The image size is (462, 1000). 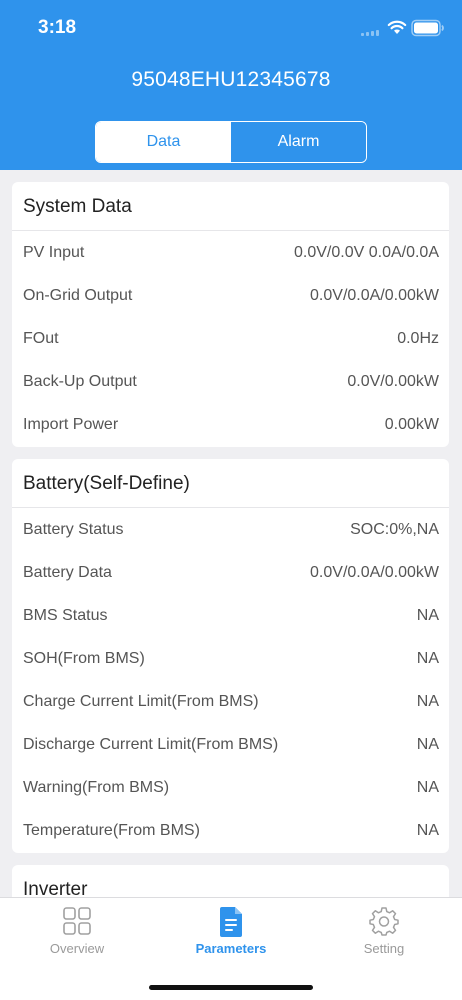 What do you see at coordinates (418, 338) in the screenshot?
I see `row-value: 0.0Hz` at bounding box center [418, 338].